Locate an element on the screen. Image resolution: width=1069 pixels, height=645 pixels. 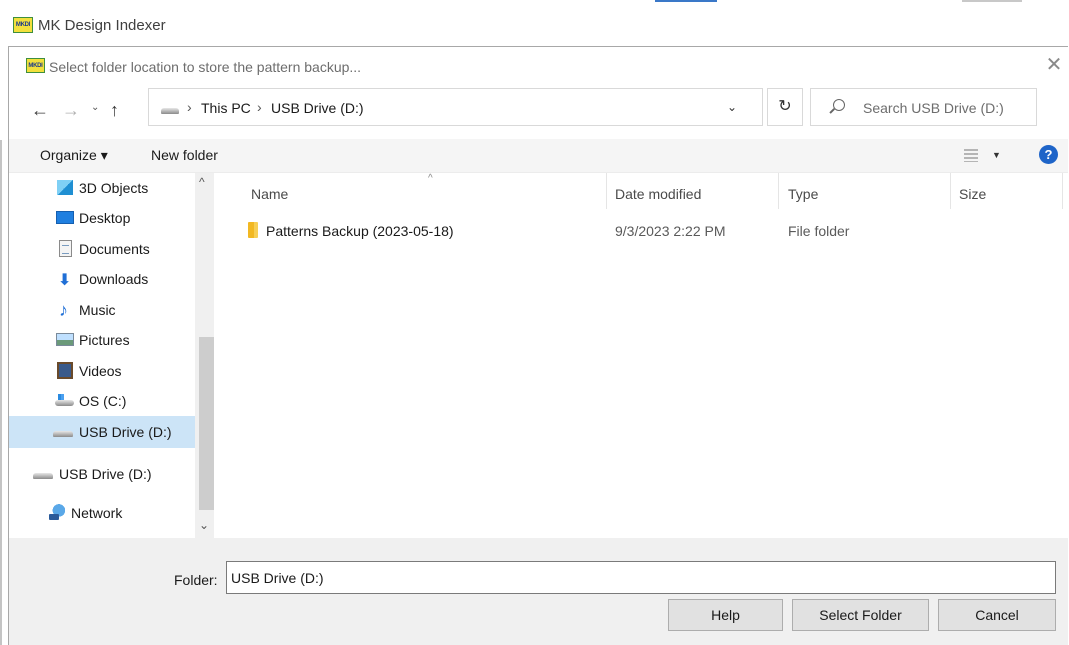
search-placeholder: Search USB Drive (D:) is located at coordinates (933, 108).